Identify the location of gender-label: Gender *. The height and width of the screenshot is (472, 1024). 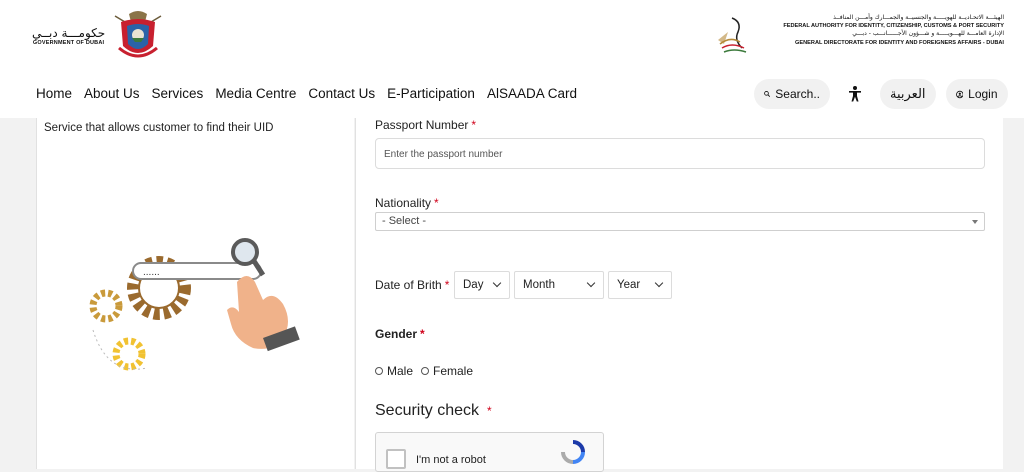
(400, 334).